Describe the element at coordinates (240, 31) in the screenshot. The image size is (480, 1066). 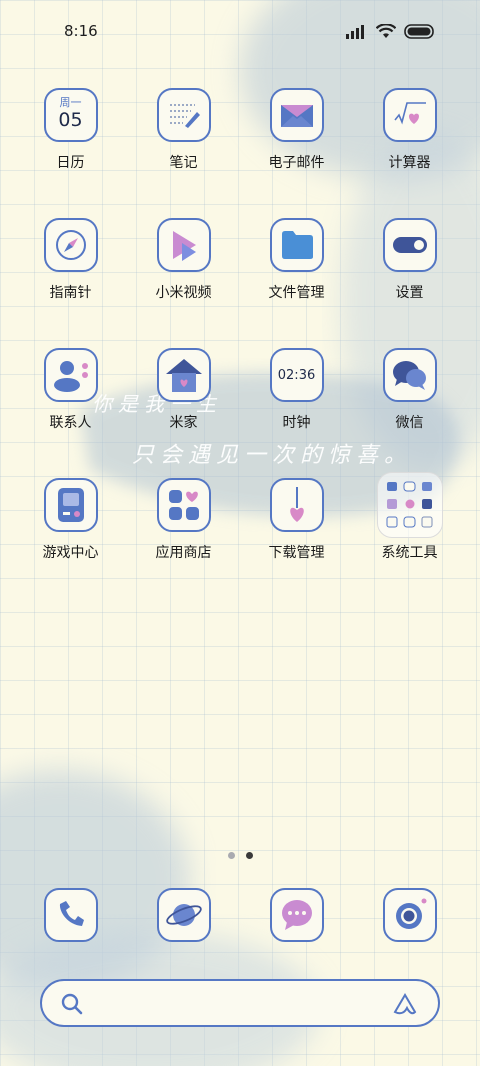
I see `status-bar: 8:16` at that location.